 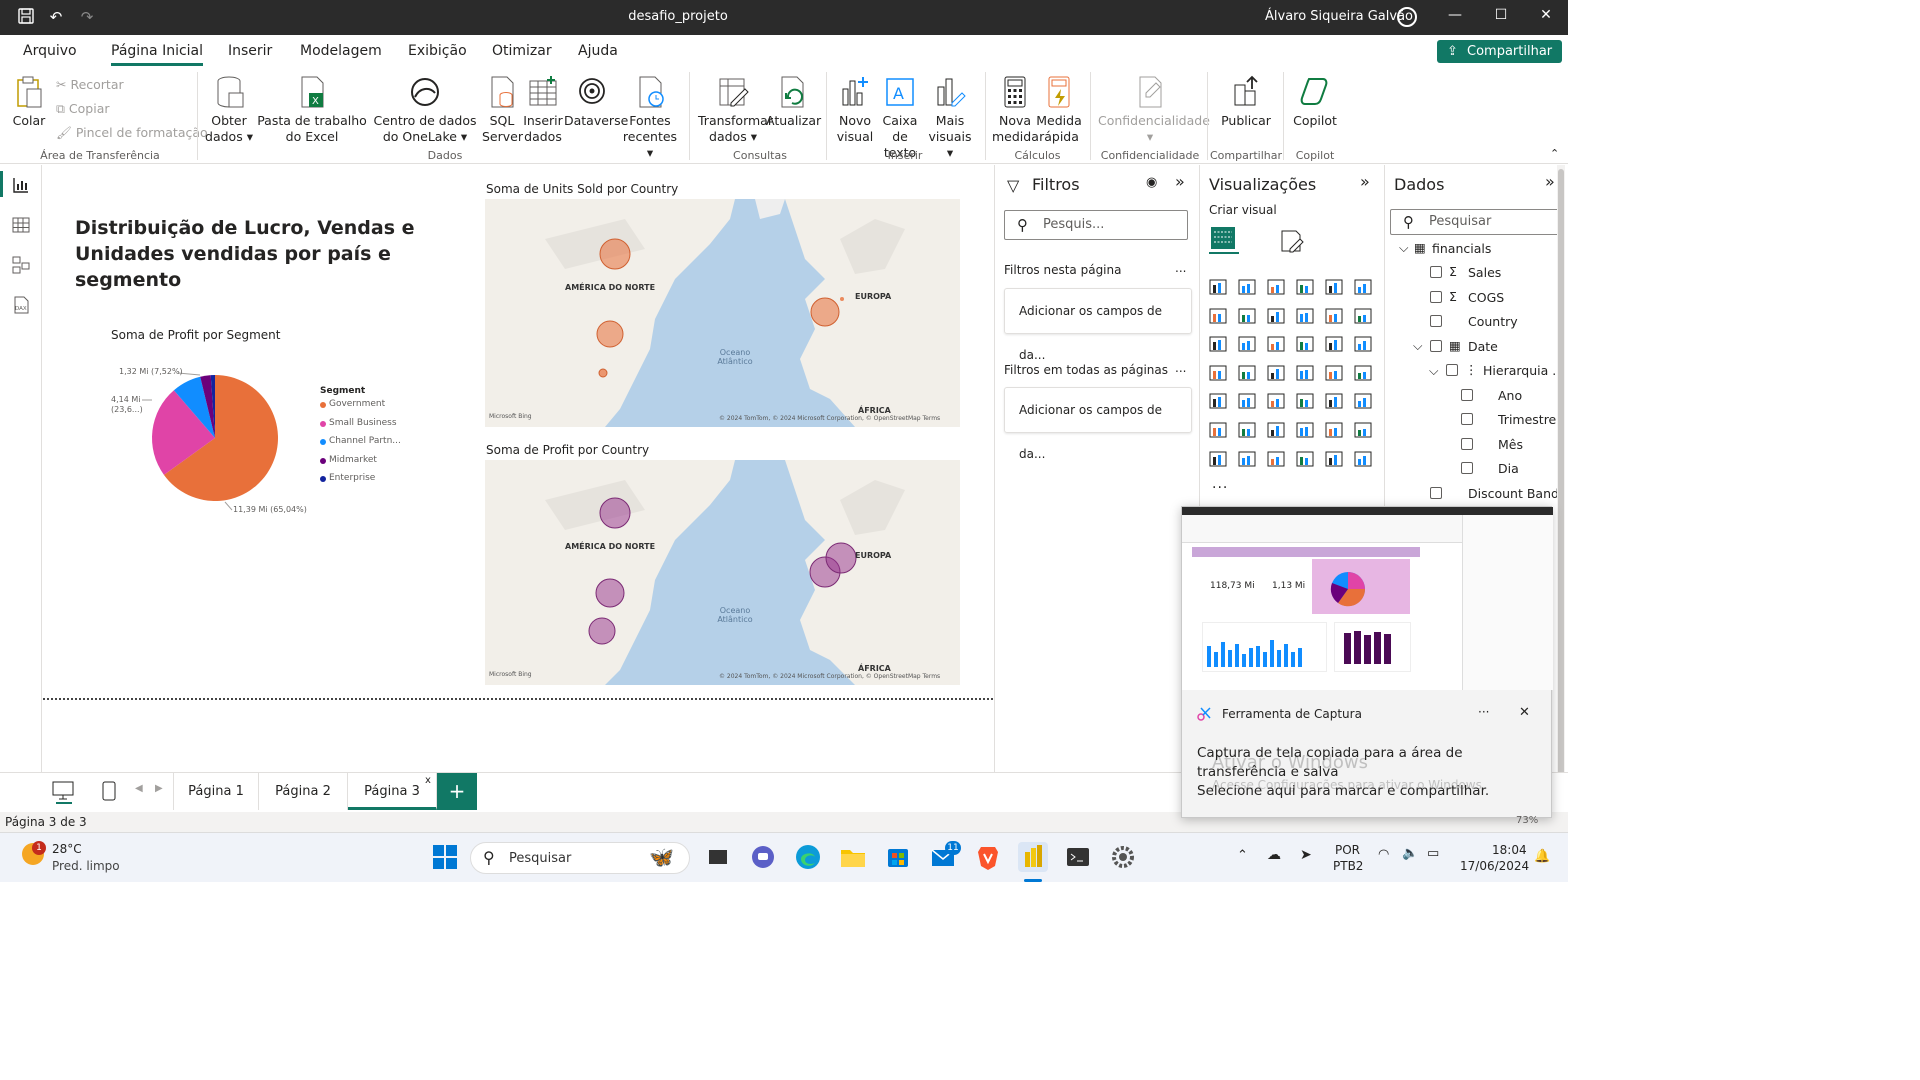 I want to click on location-icon: ➤, so click(x=1306, y=855).